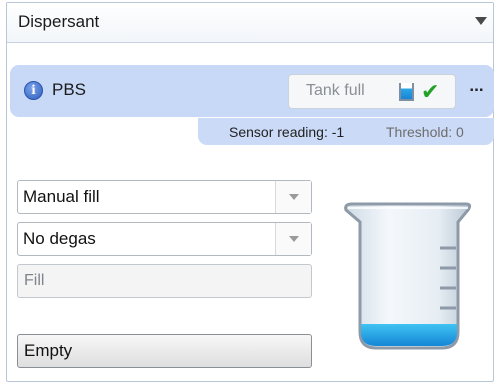 This screenshot has width=497, height=385. Describe the element at coordinates (69, 89) in the screenshot. I see `dispersant-name: PBS` at that location.